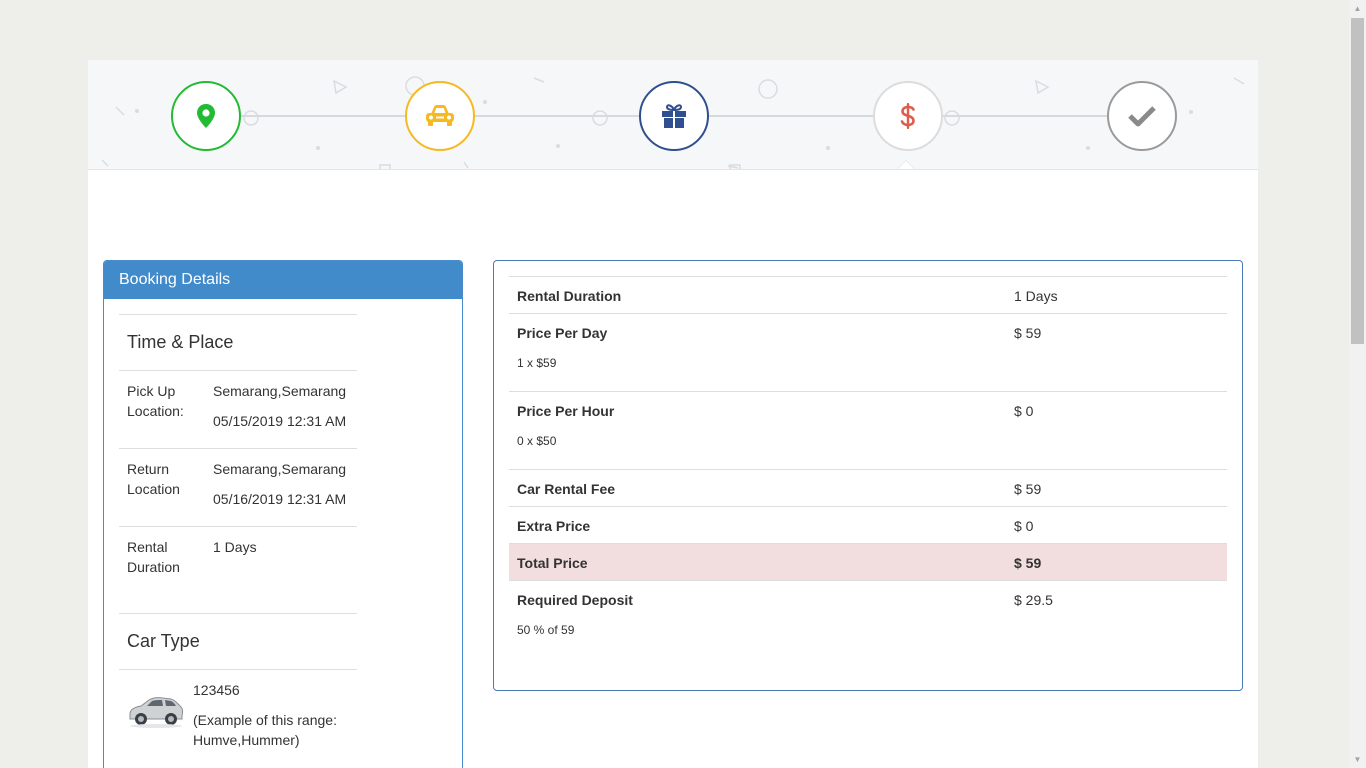  I want to click on car-image, so click(156, 712).